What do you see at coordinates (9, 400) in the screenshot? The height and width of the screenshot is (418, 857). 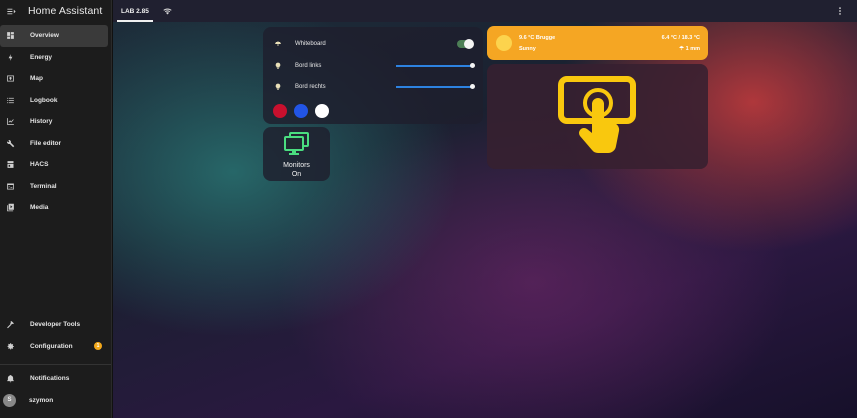 I see `avatar: S` at bounding box center [9, 400].